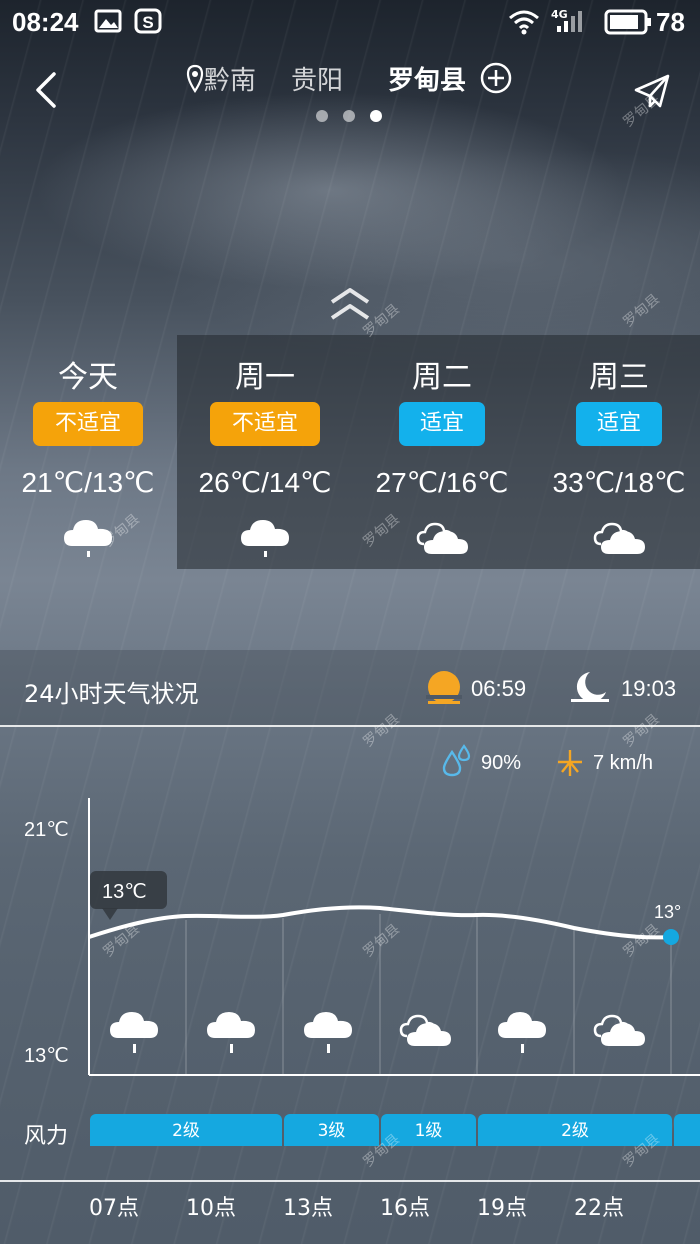 The height and width of the screenshot is (1244, 700). What do you see at coordinates (569, 21) in the screenshot?
I see `4g-signal-icon` at bounding box center [569, 21].